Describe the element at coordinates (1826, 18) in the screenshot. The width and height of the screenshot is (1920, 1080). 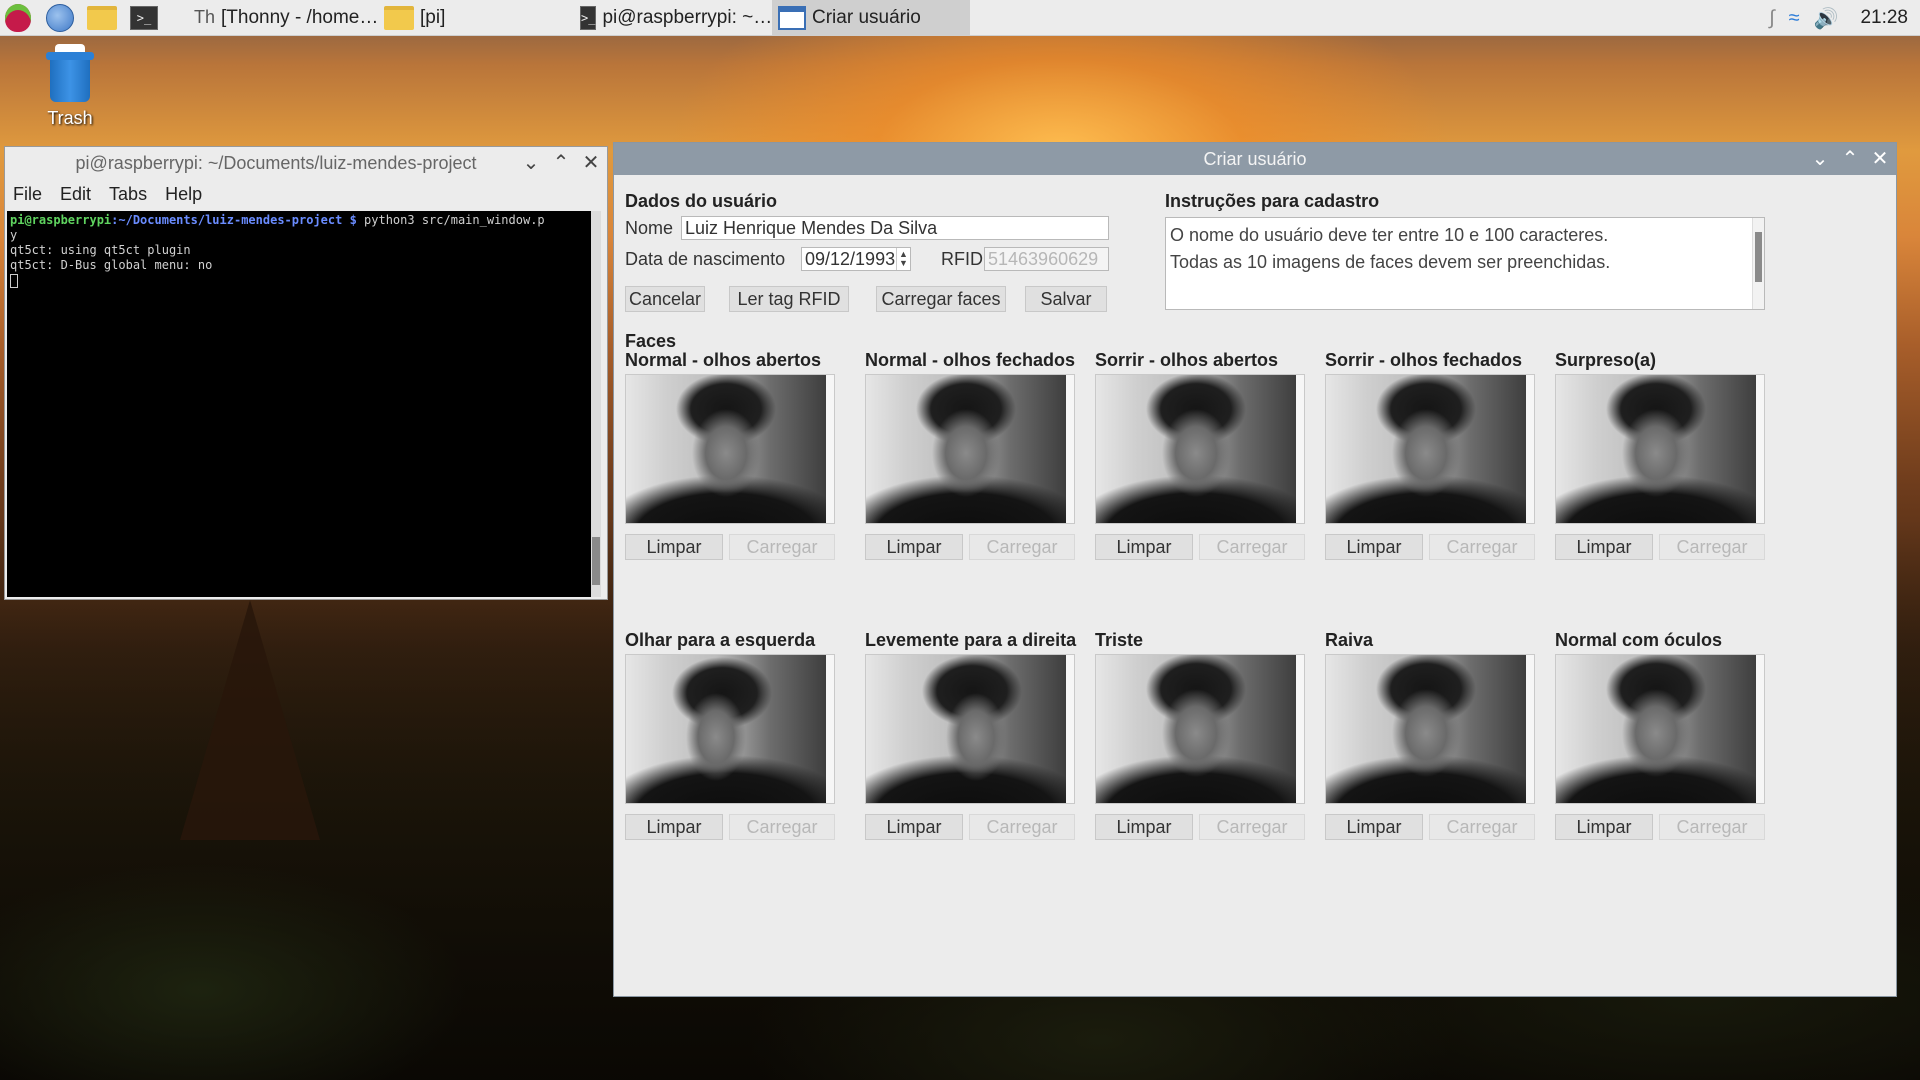
I see `volume-icon: 🔊` at that location.